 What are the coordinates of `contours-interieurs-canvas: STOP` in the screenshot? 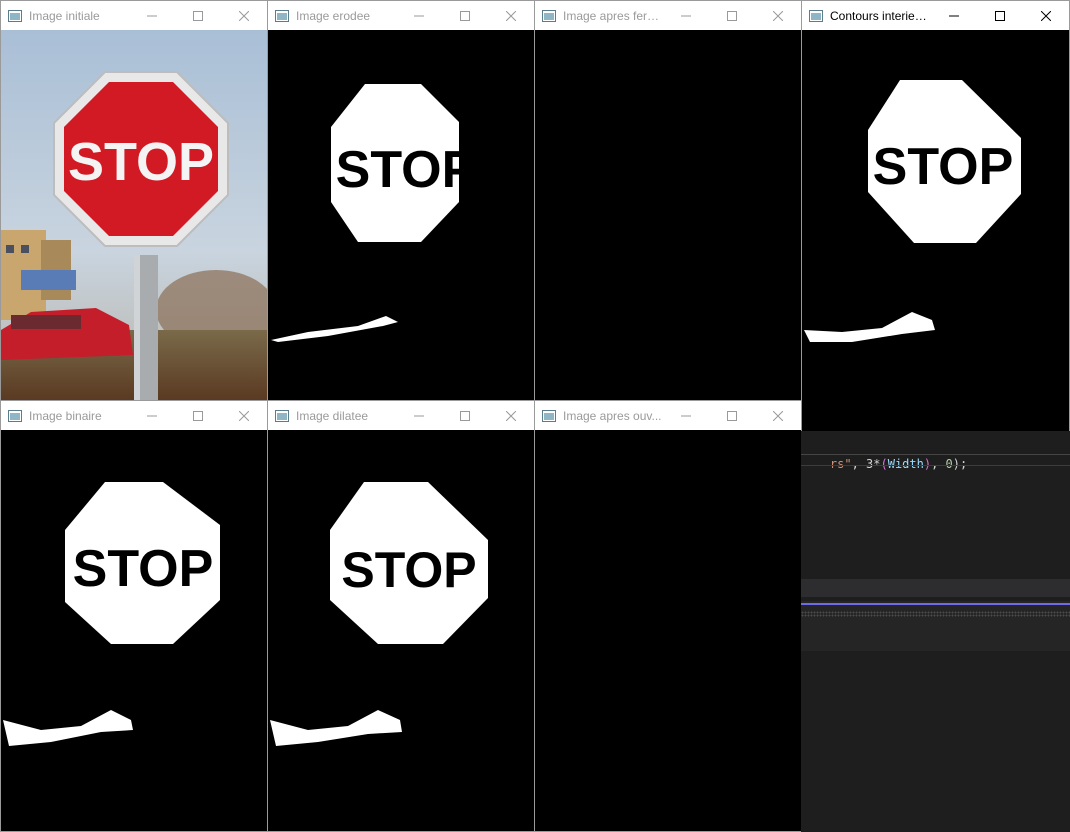 It's located at (935, 230).